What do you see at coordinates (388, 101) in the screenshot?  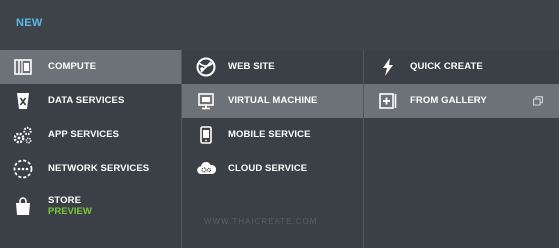 I see `plus-box-icon` at bounding box center [388, 101].